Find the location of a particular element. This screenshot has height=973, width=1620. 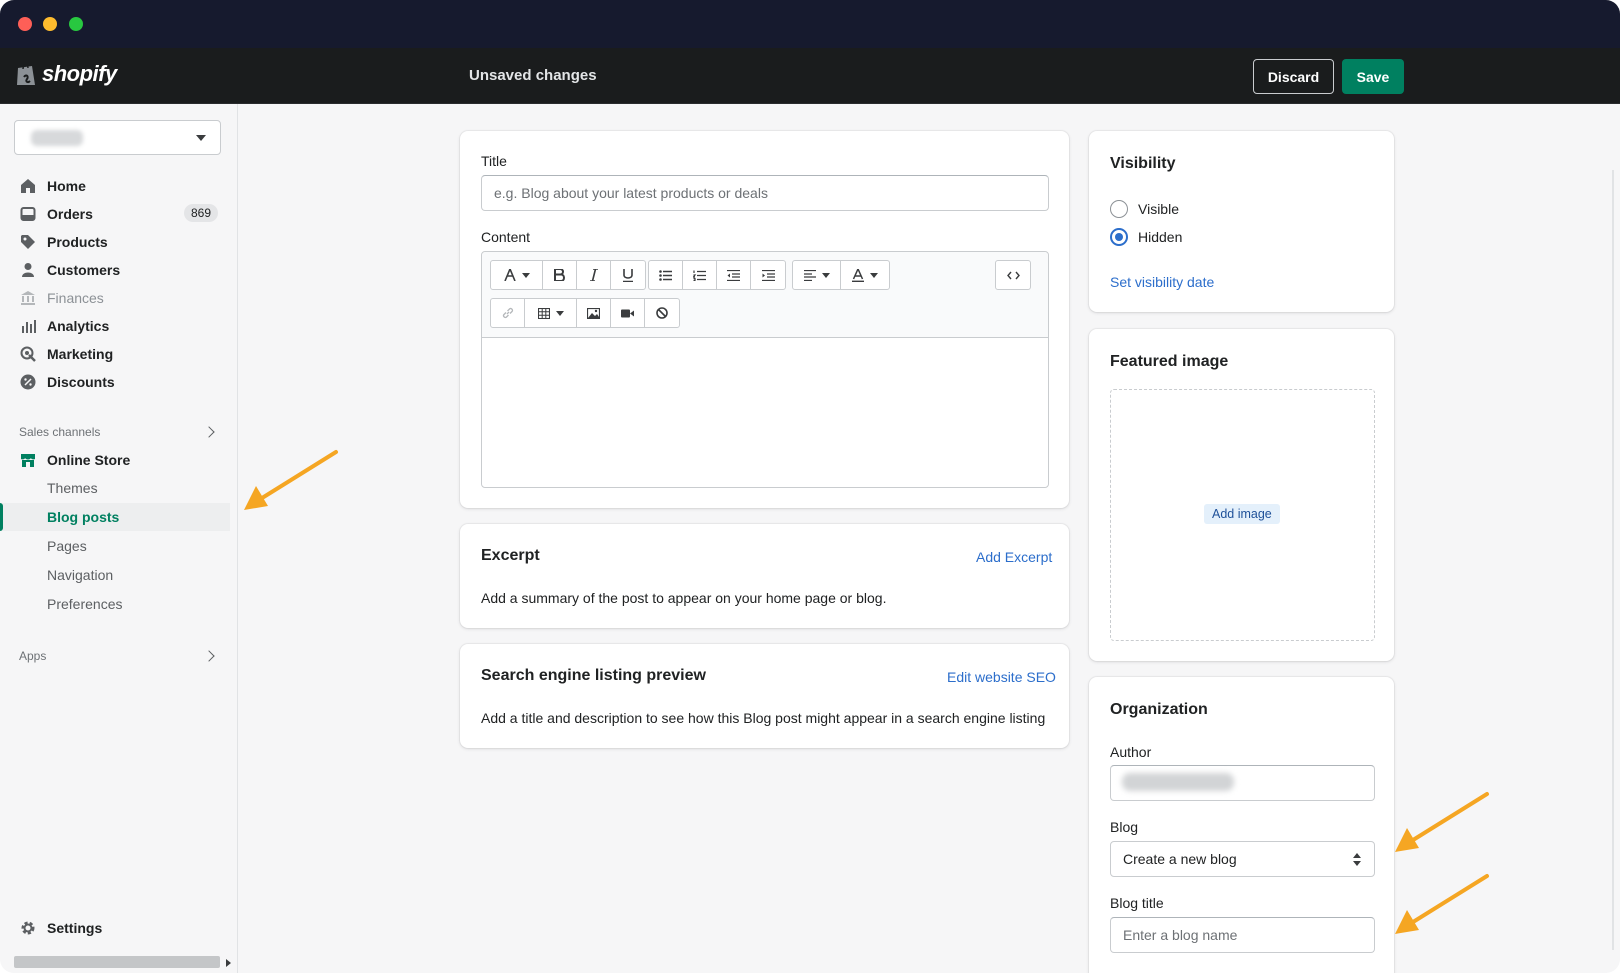

bar-chart-icon is located at coordinates (29, 326).